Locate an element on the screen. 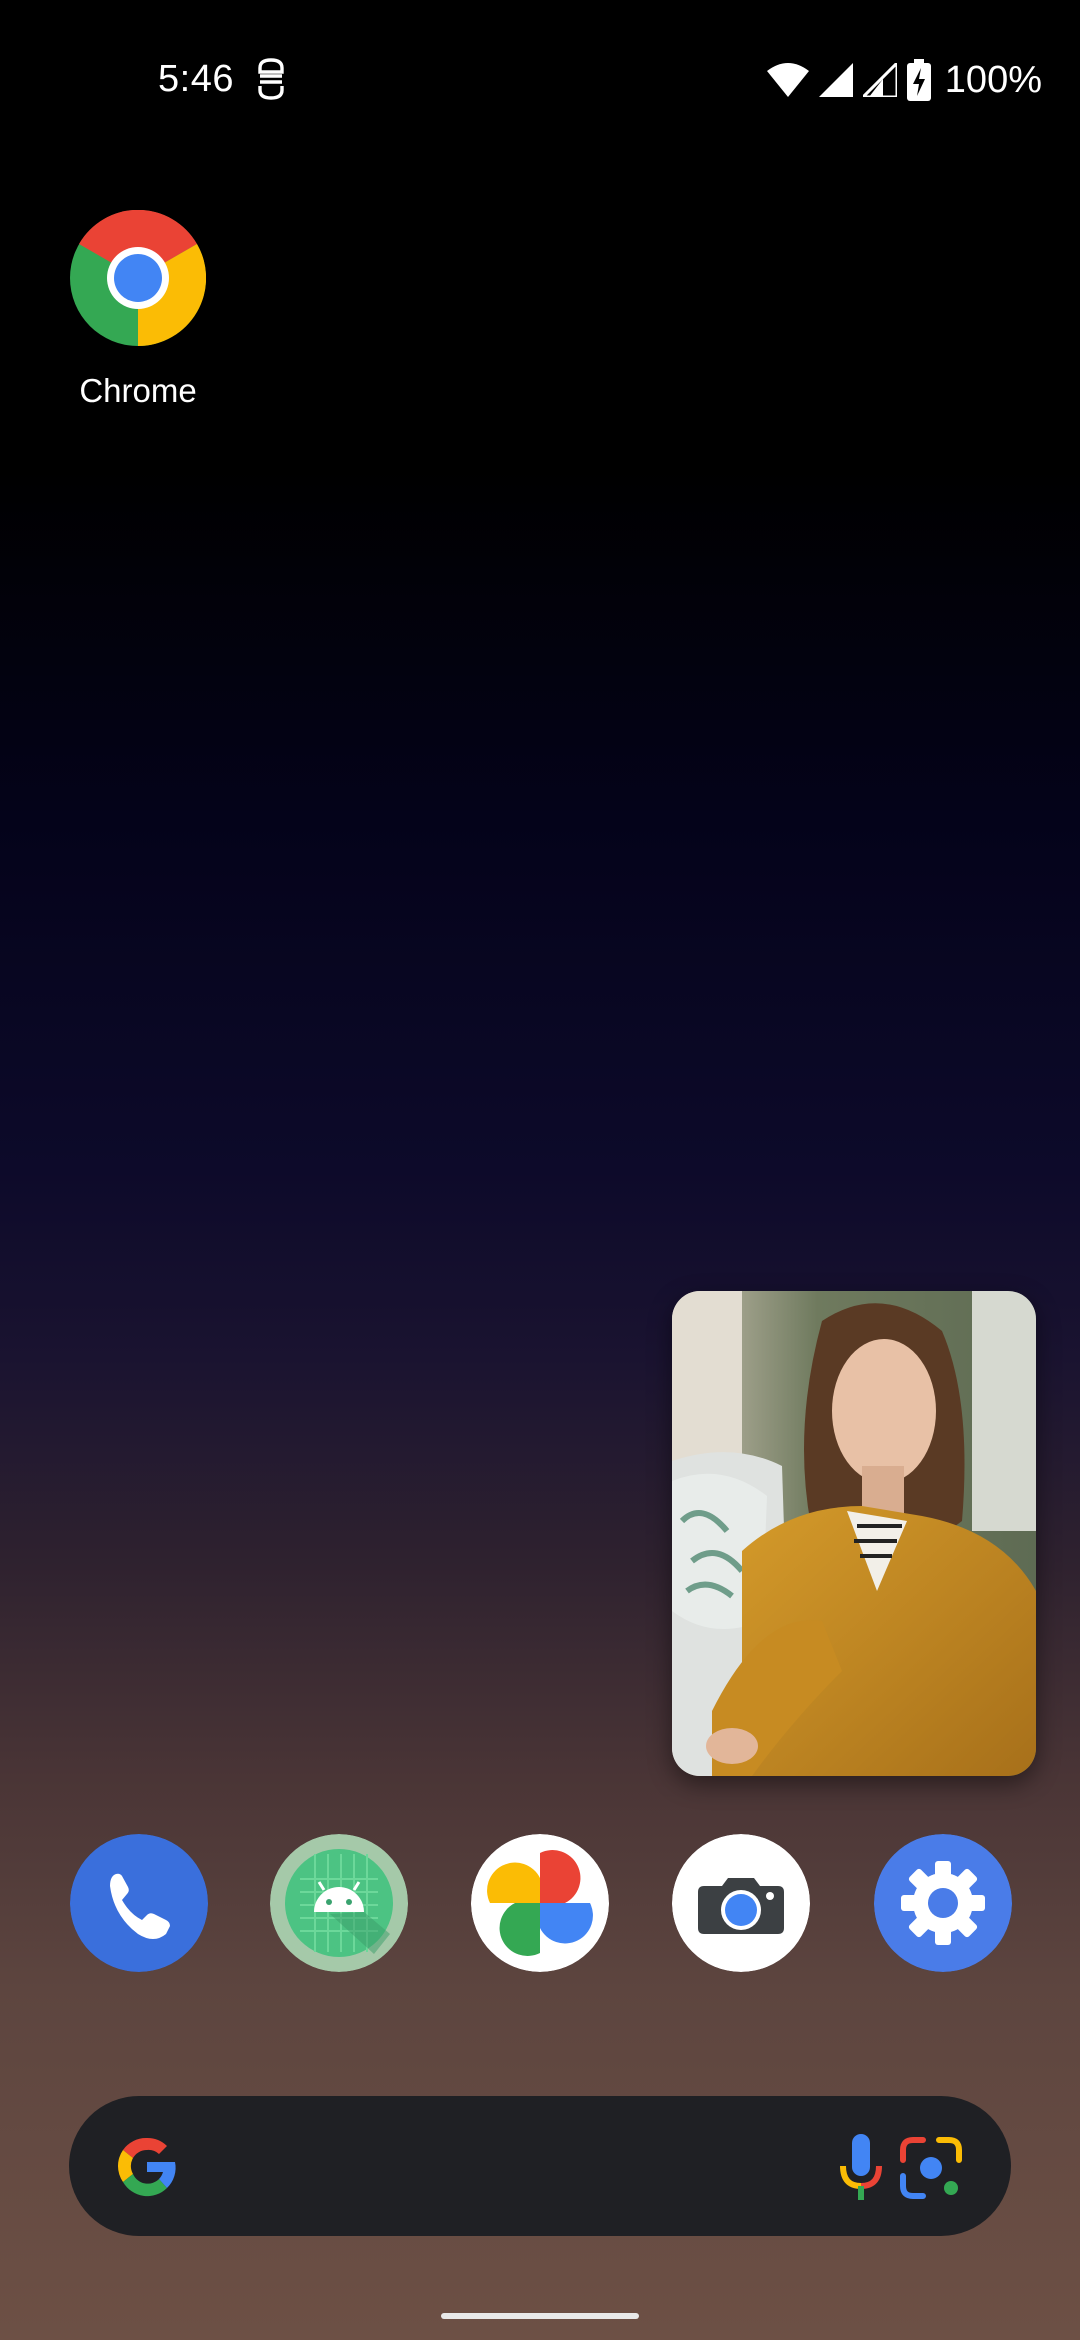  battery-charging-icon is located at coordinates (918, 80).